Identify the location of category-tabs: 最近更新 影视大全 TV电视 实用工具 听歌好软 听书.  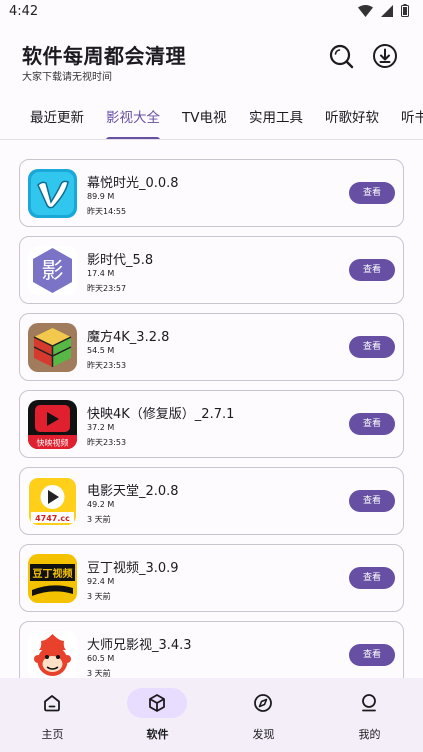
(211, 119).